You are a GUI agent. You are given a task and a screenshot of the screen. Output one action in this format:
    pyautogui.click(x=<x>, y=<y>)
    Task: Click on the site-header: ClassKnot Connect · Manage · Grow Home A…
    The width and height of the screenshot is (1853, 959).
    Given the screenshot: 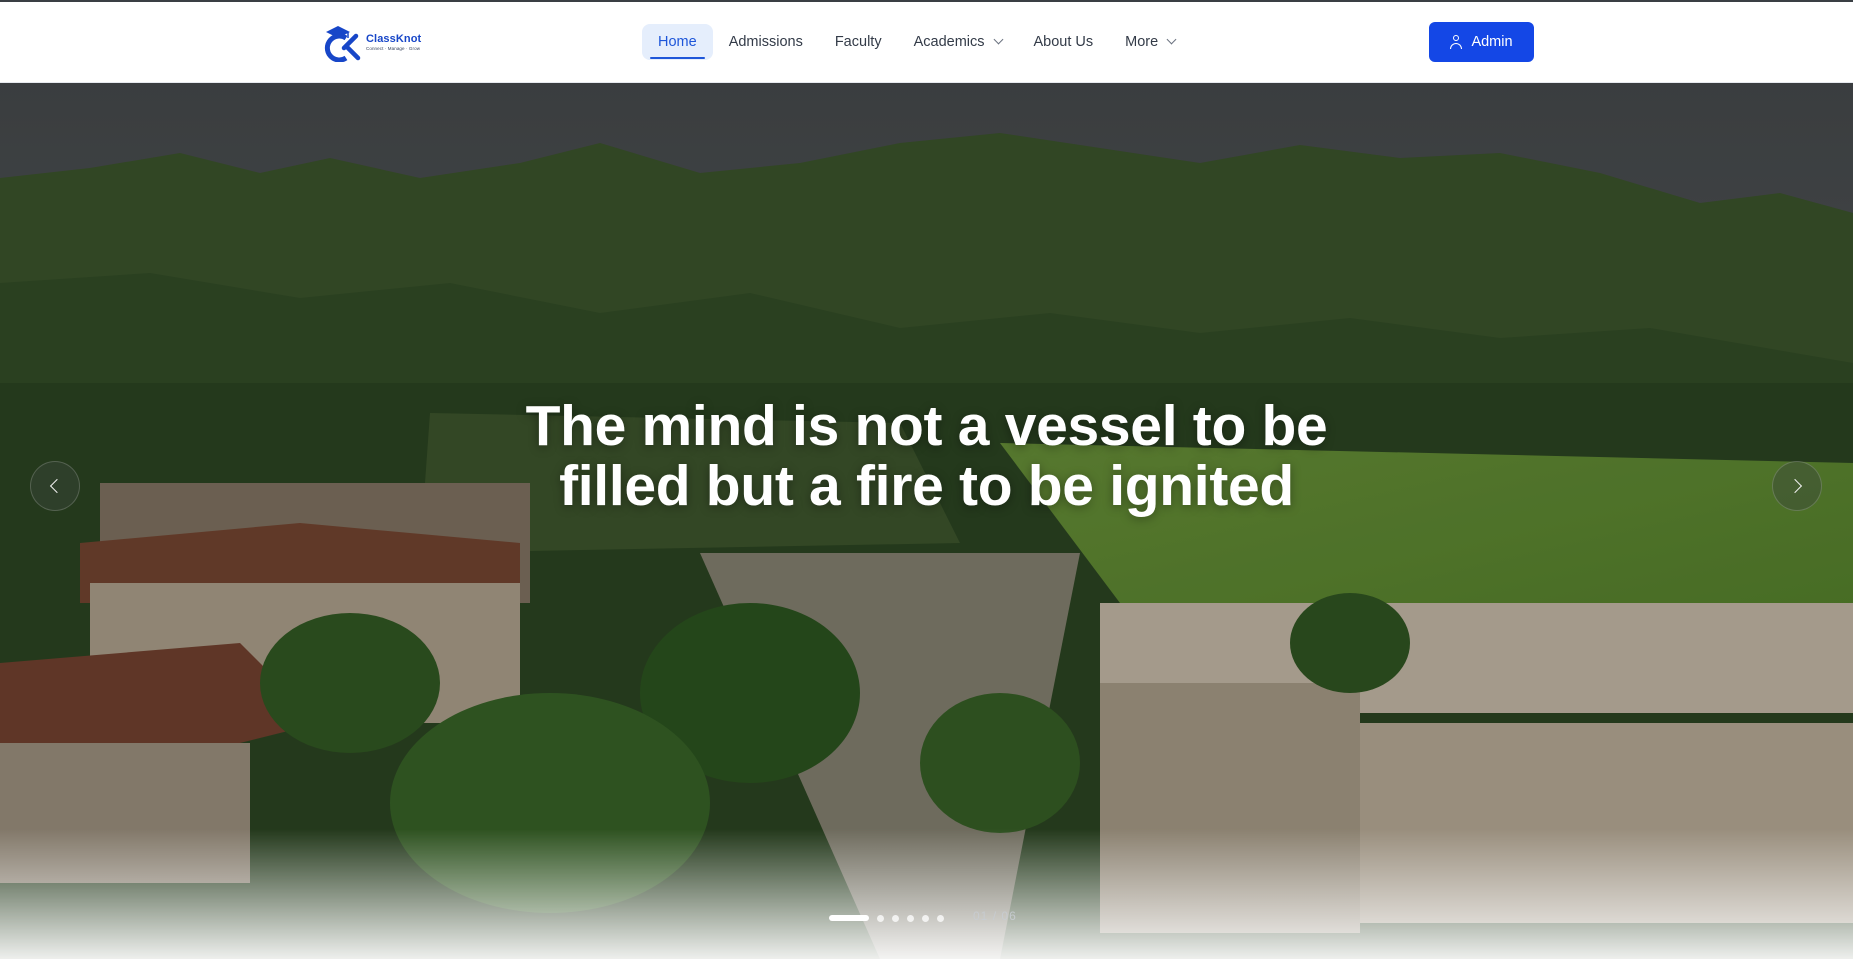 What is the action you would take?
    pyautogui.click(x=926, y=42)
    